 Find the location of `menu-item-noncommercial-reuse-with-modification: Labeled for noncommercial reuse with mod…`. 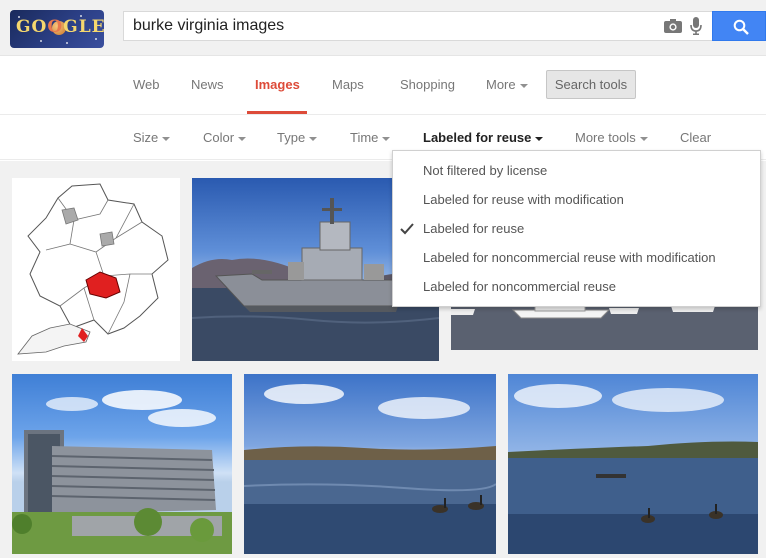

menu-item-noncommercial-reuse-with-modification: Labeled for noncommercial reuse with mod… is located at coordinates (569, 257).